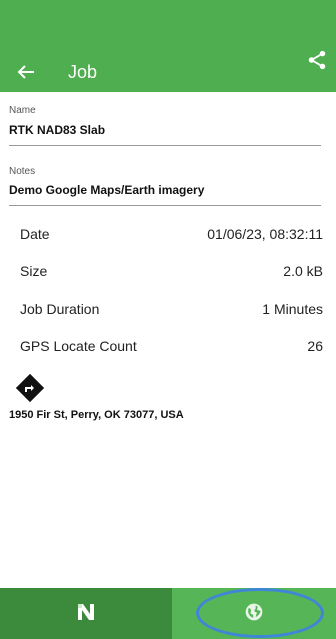 Image resolution: width=336 pixels, height=639 pixels. What do you see at coordinates (303, 271) in the screenshot?
I see `size-value: 2.0 kB` at bounding box center [303, 271].